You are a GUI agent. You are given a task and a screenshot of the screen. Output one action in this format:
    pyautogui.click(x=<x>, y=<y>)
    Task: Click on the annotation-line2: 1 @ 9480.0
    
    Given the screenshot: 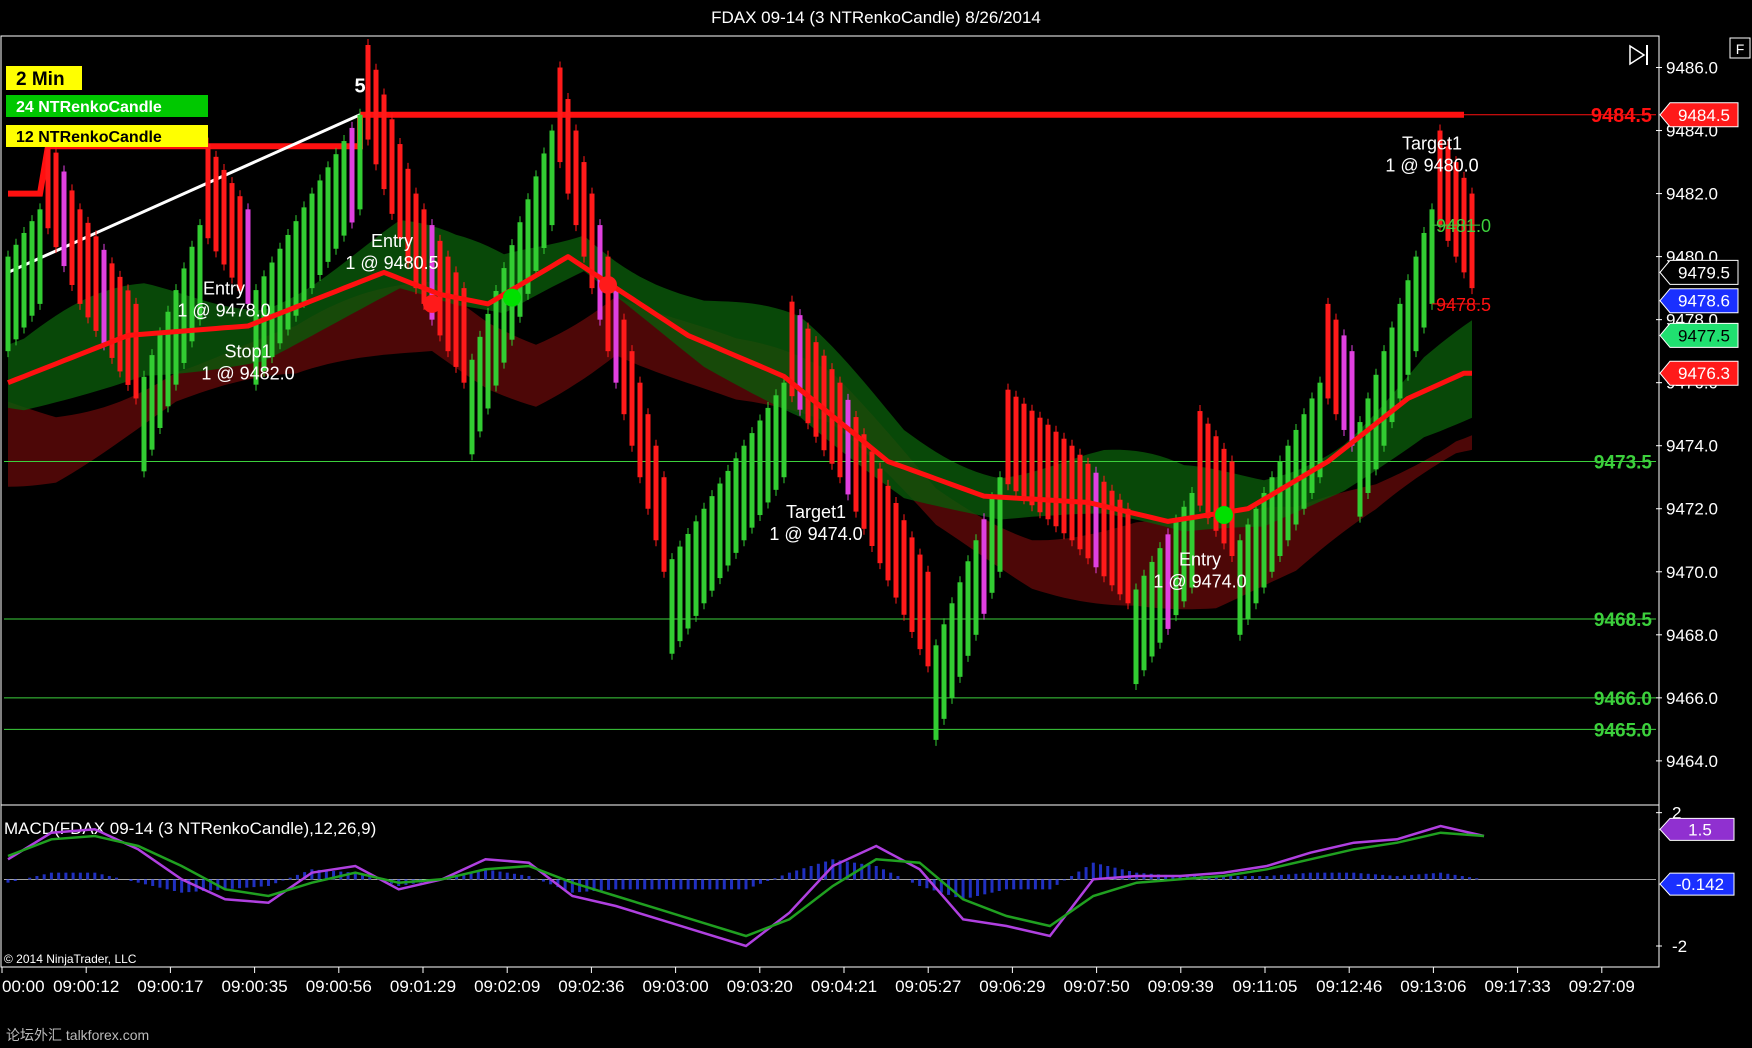 What is the action you would take?
    pyautogui.click(x=1431, y=165)
    